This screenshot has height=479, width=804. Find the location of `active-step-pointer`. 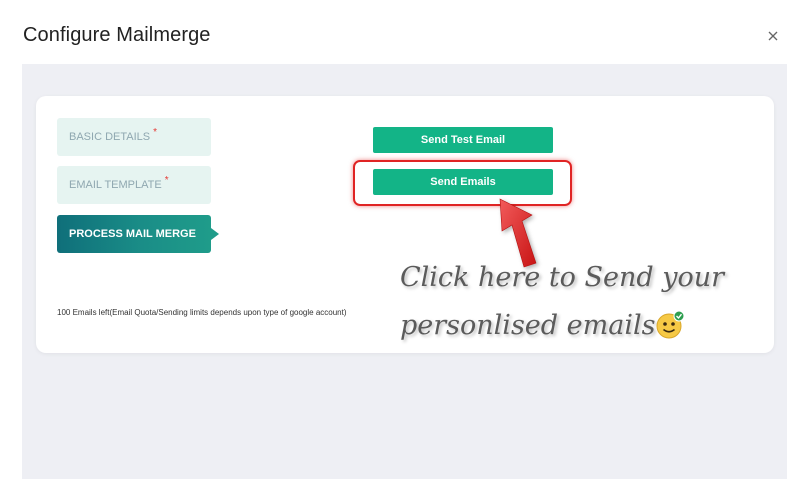

active-step-pointer is located at coordinates (215, 234).